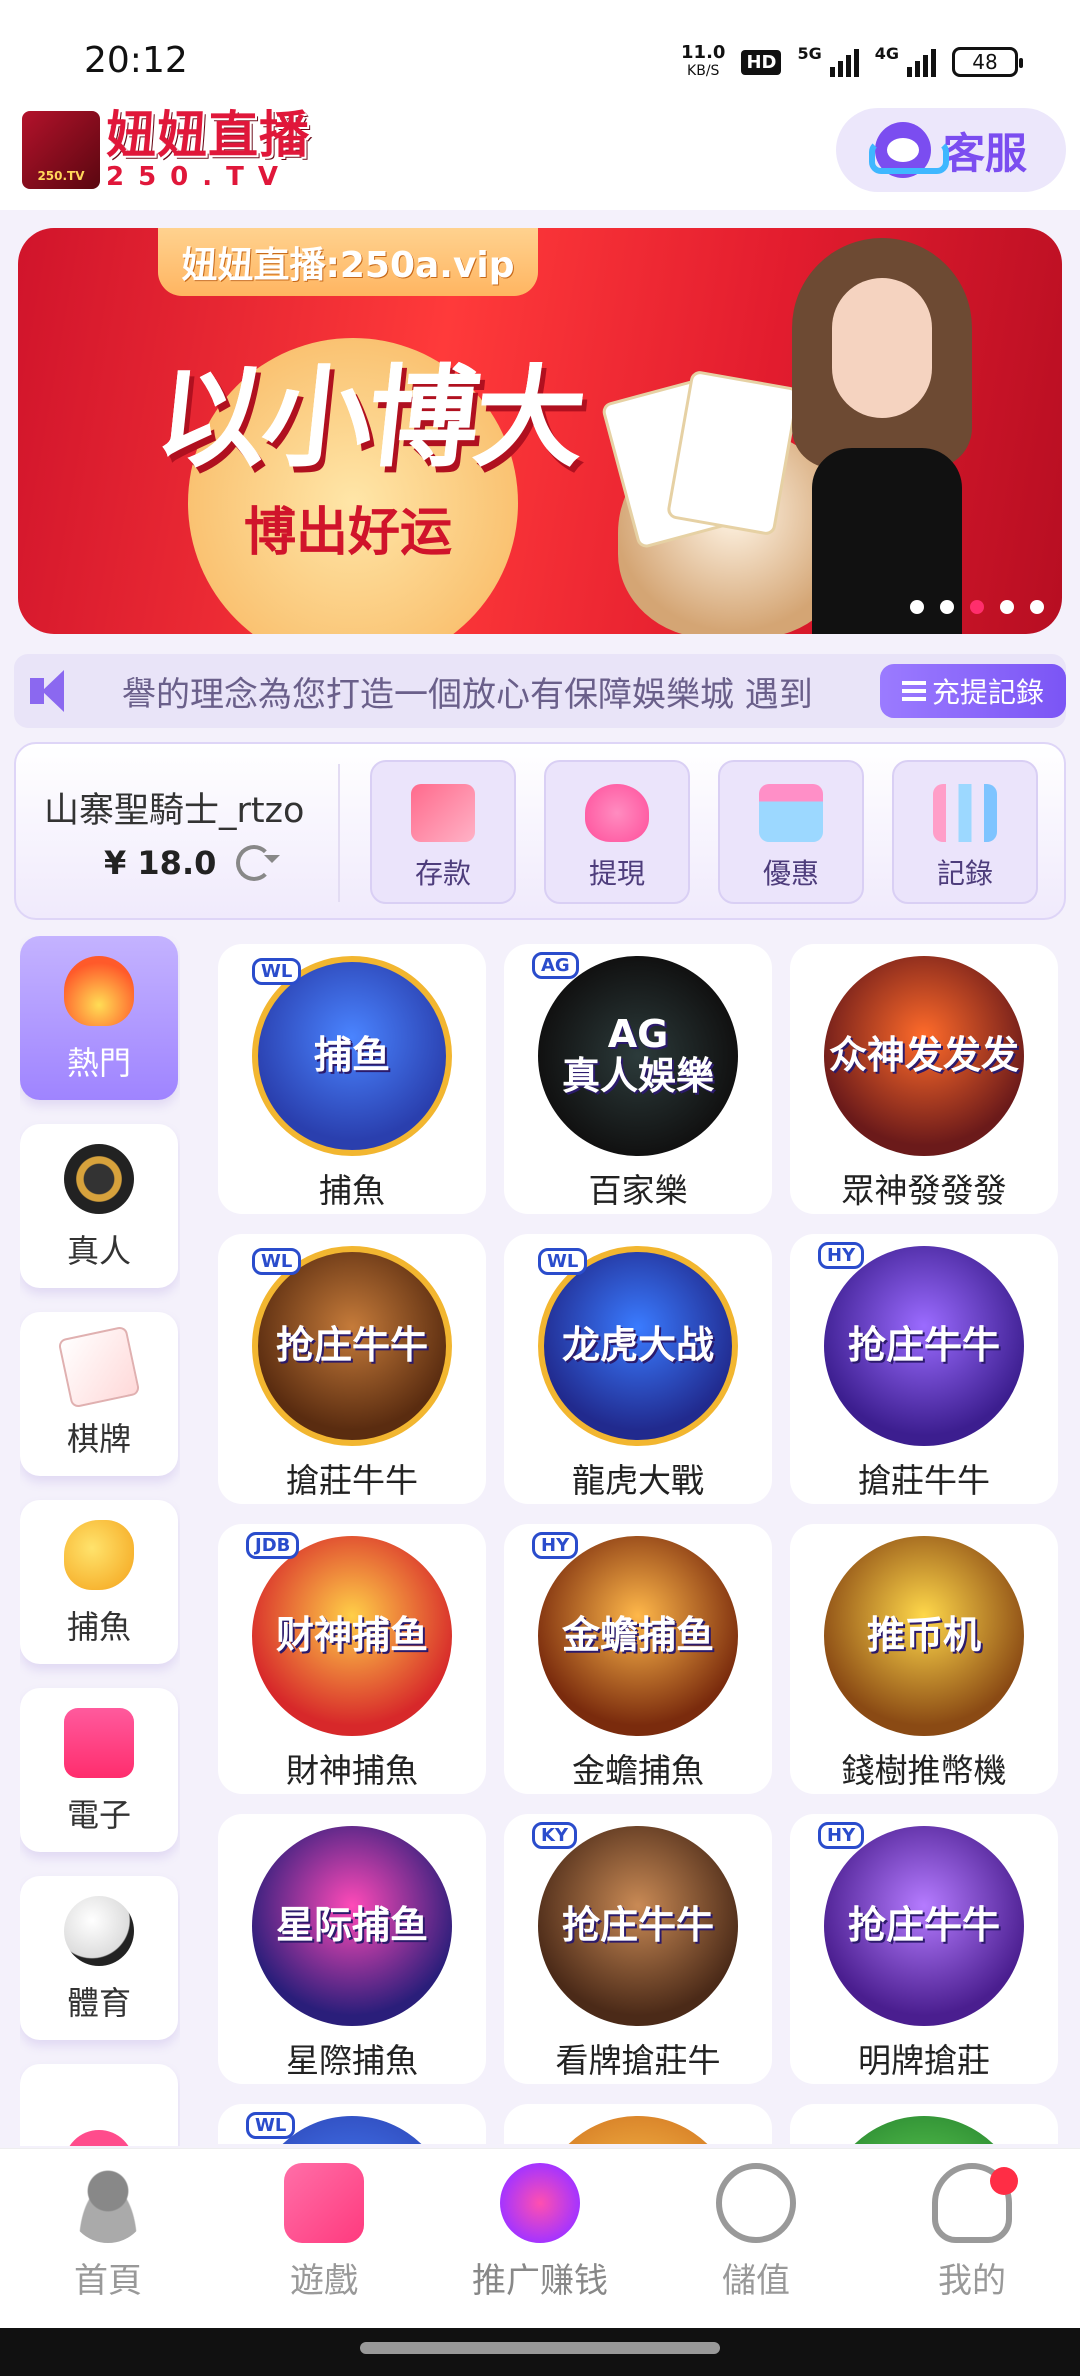 Image resolution: width=1080 pixels, height=2376 pixels. Describe the element at coordinates (166, 150) in the screenshot. I see `app-logo: 250.TV 妞妞直播 250.TV` at that location.